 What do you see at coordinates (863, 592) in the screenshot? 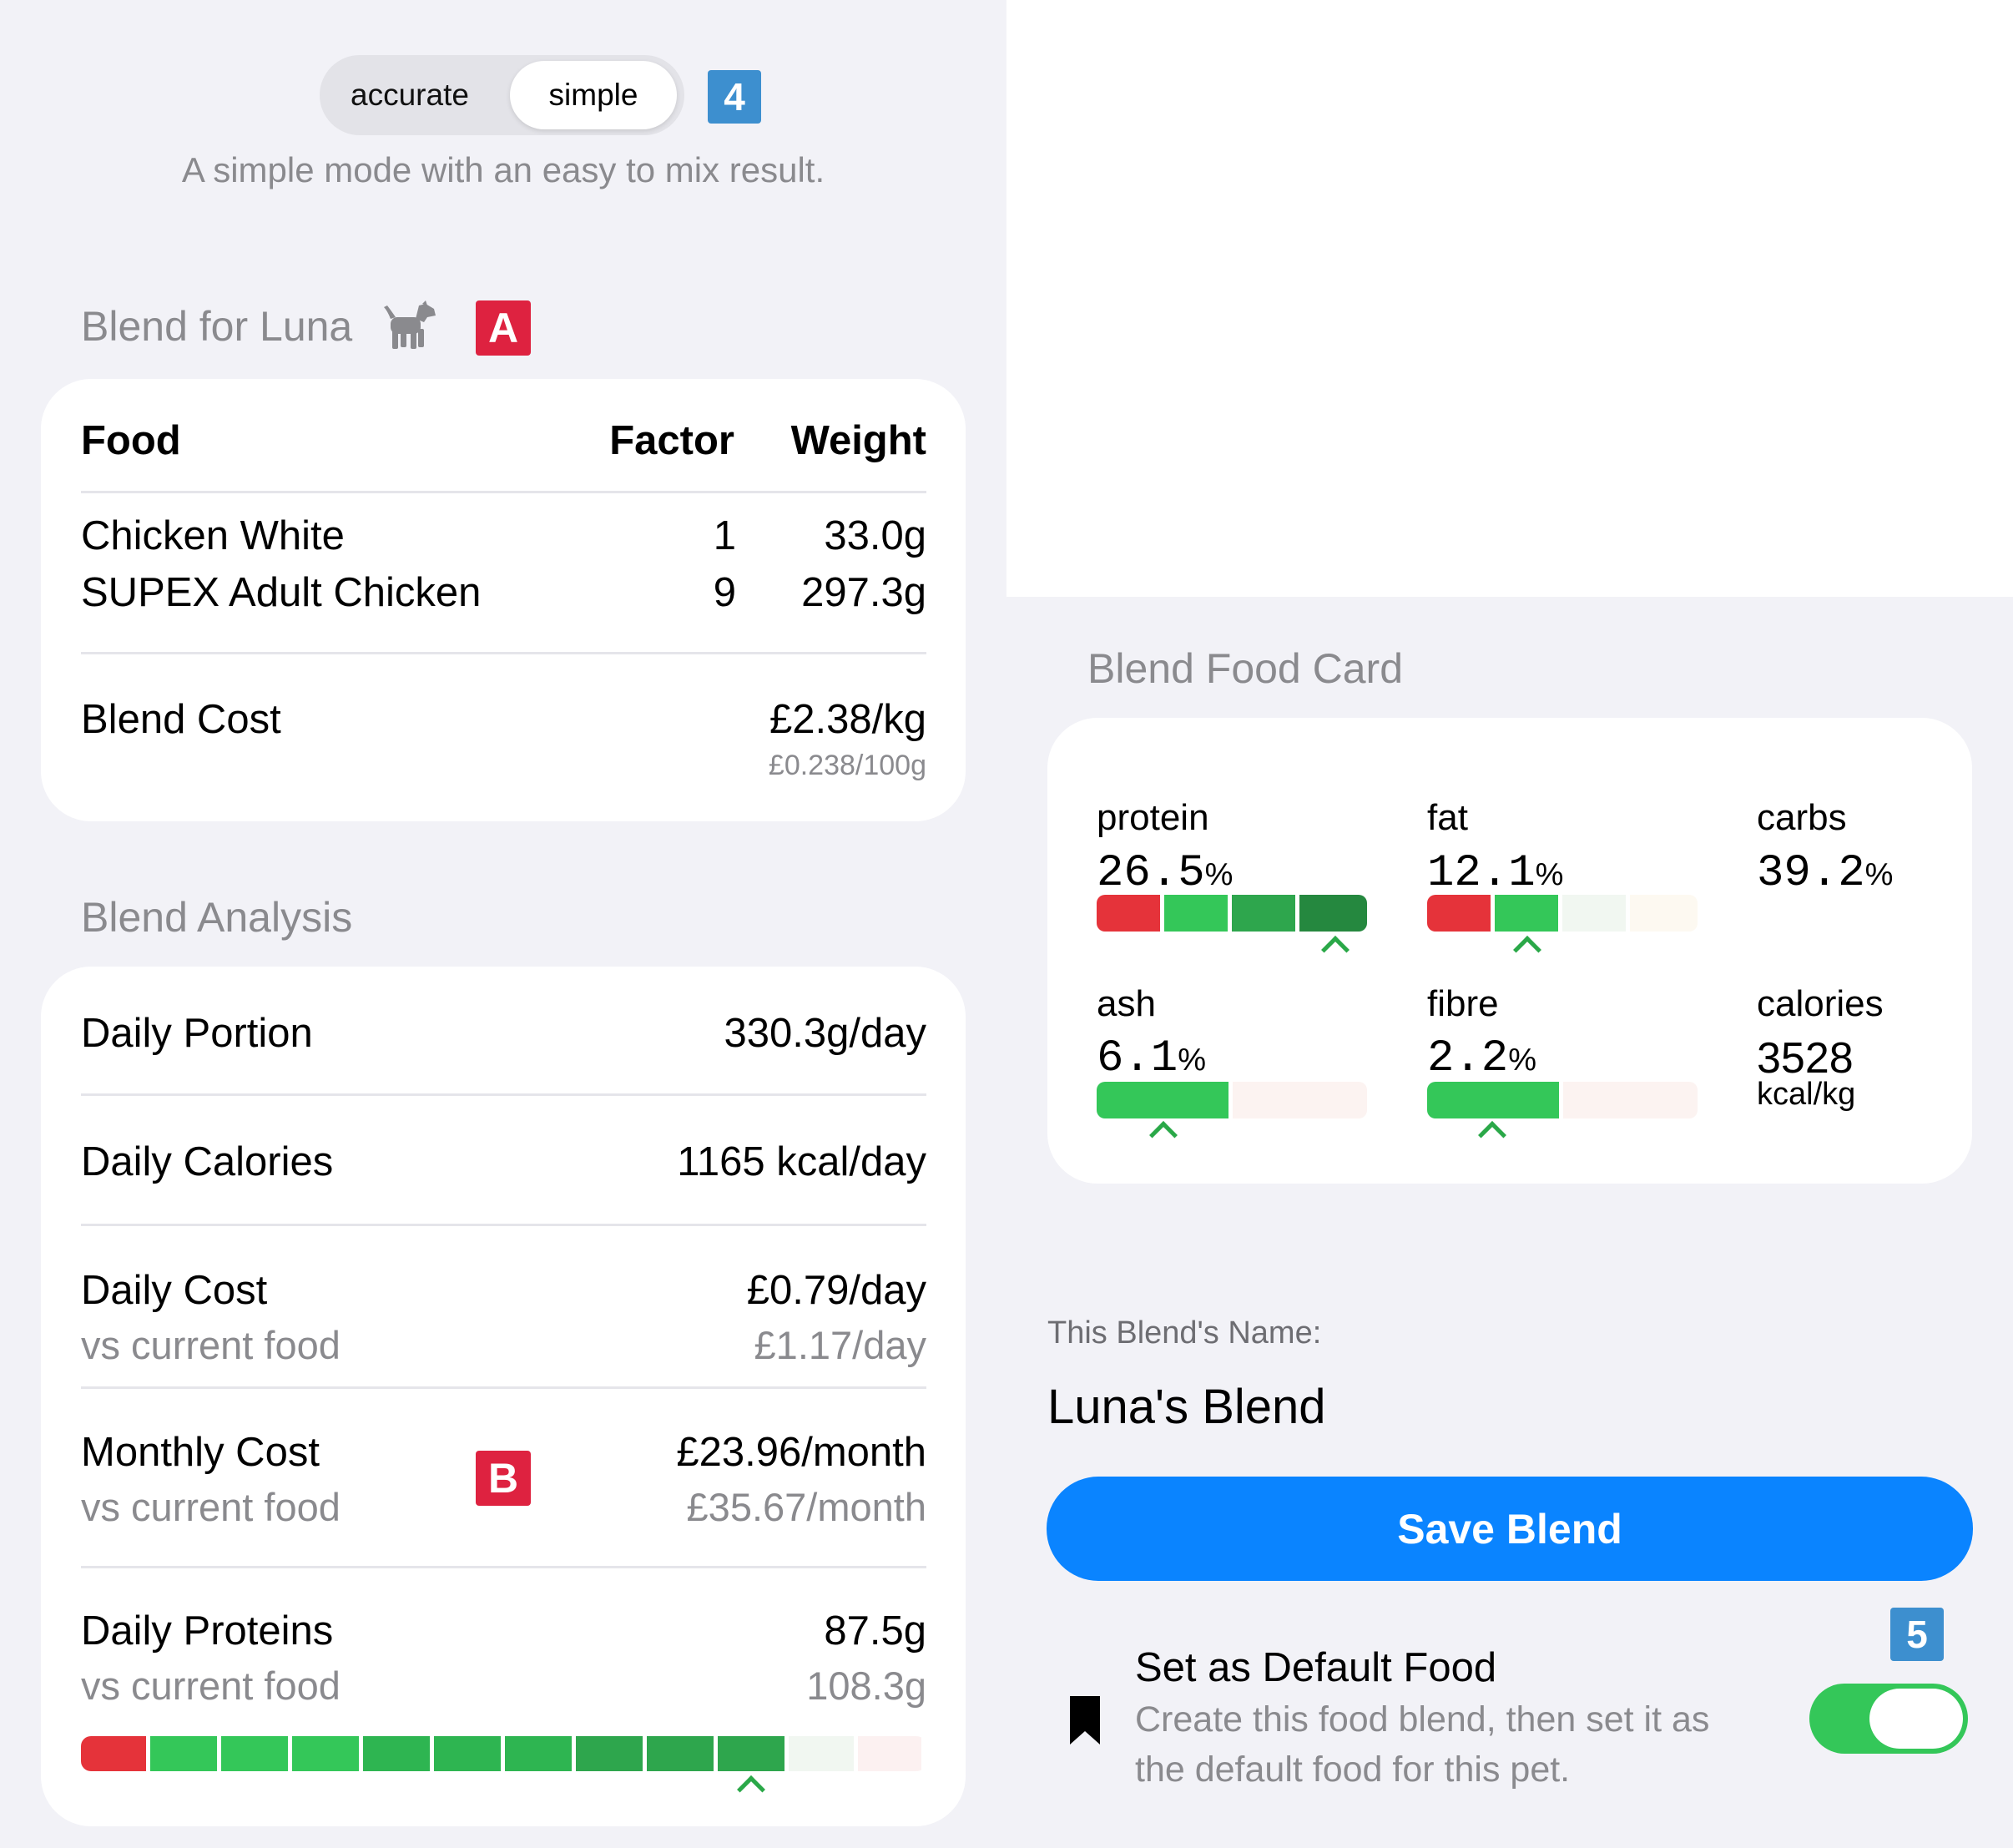
I see `blend-item-weight: 297.3g` at bounding box center [863, 592].